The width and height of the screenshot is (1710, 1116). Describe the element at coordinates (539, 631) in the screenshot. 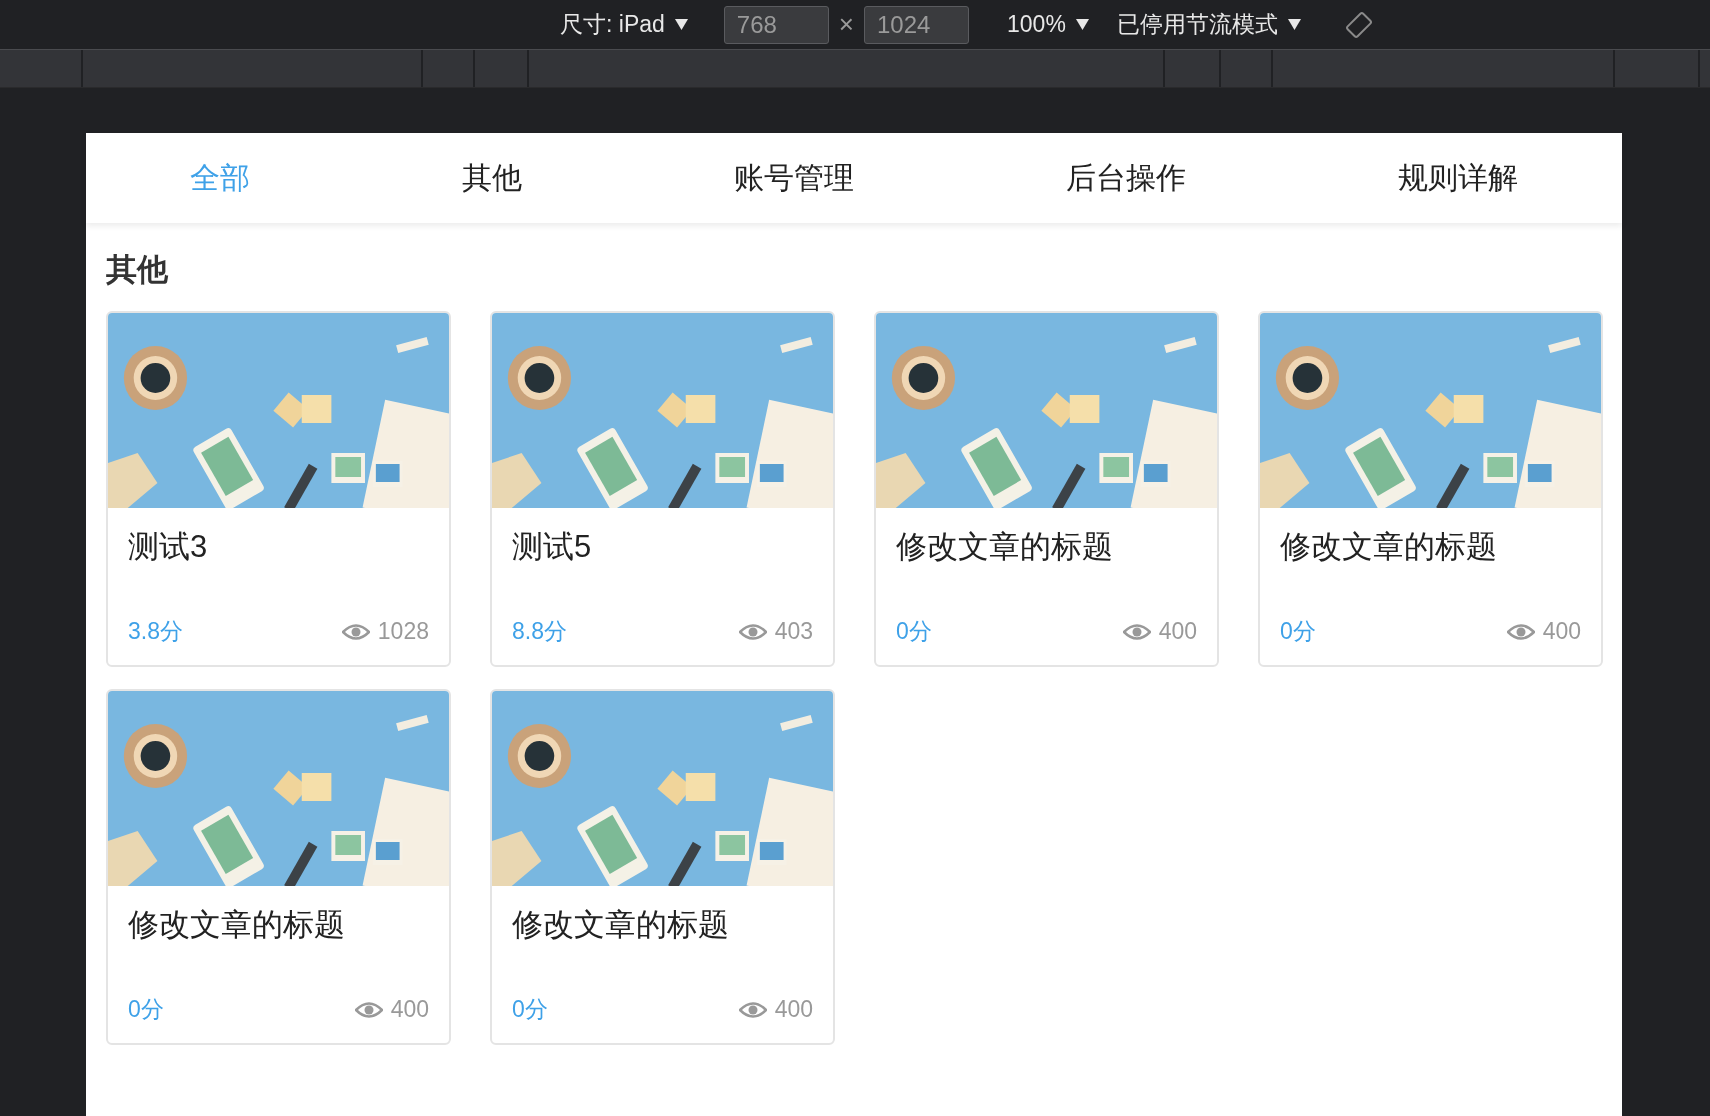

I see `article-score: 8.8分` at that location.